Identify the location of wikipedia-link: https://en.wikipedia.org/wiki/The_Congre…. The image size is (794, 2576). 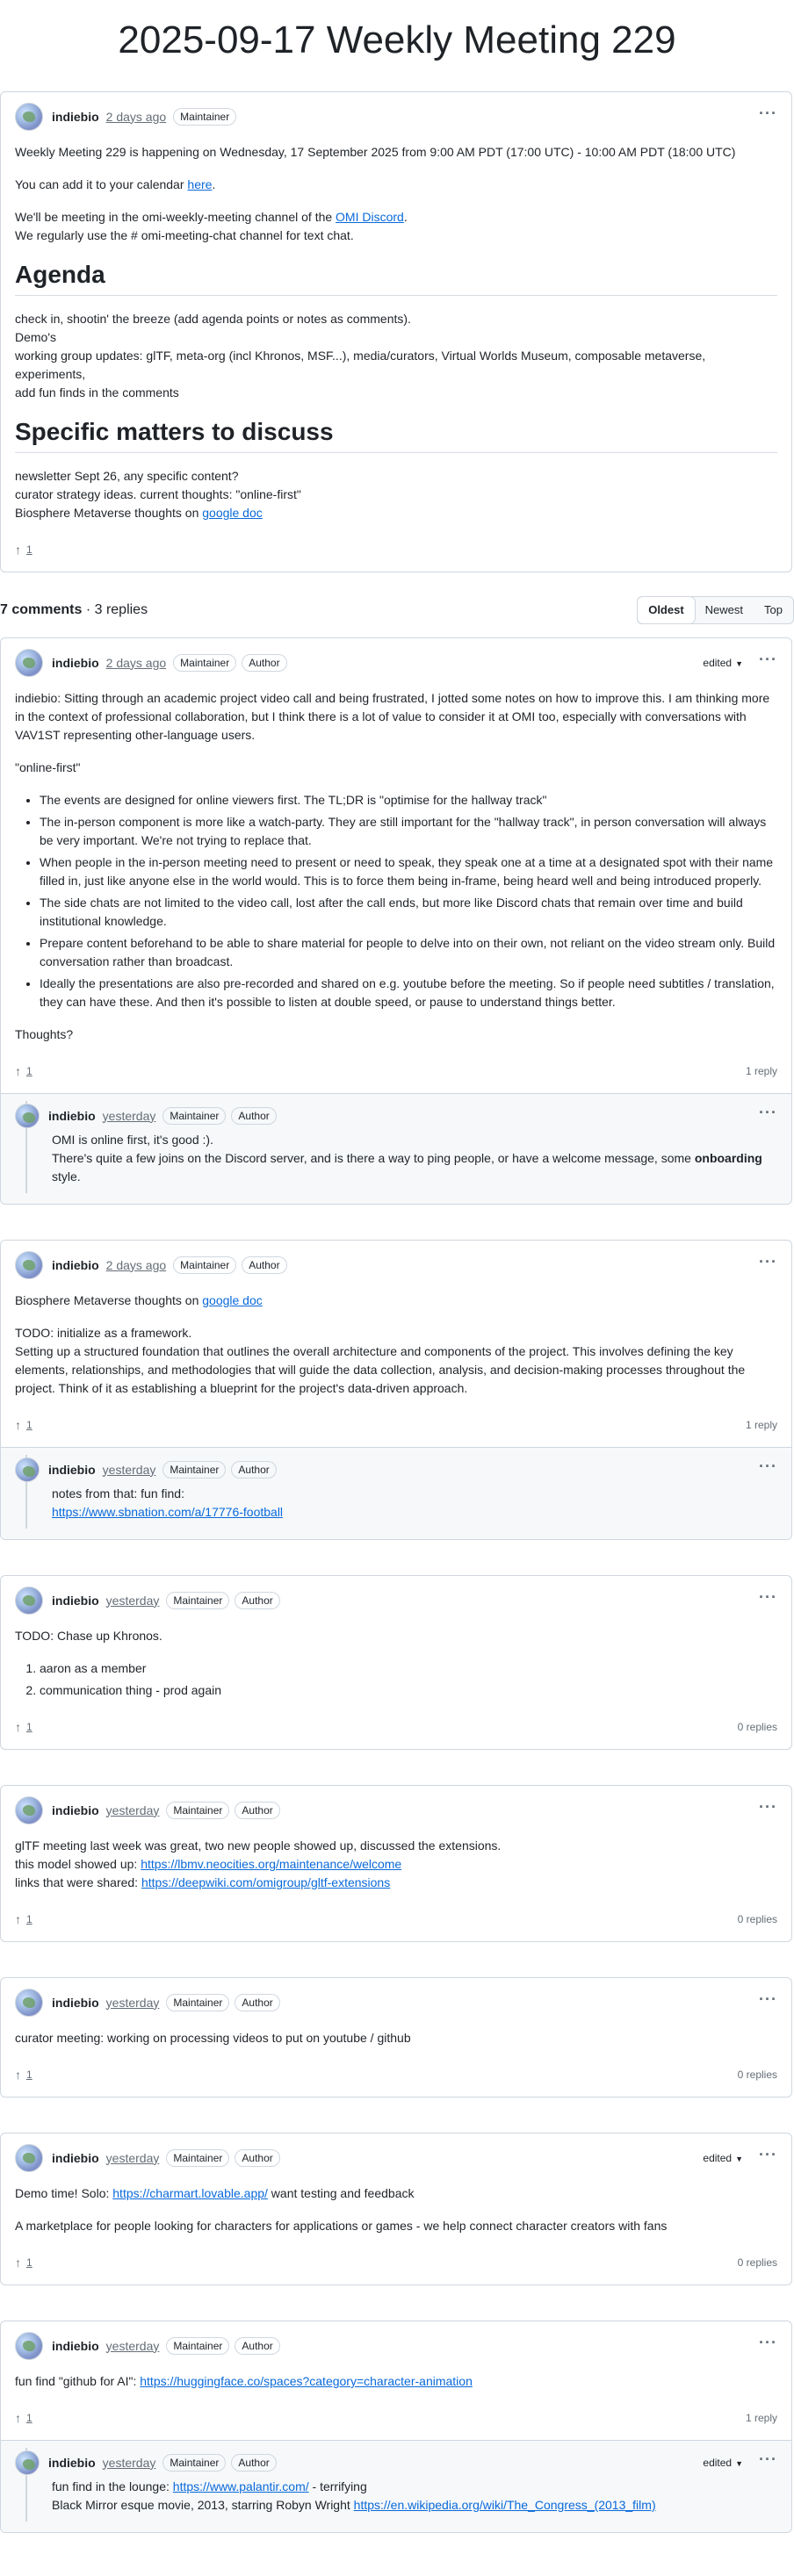
(505, 2505).